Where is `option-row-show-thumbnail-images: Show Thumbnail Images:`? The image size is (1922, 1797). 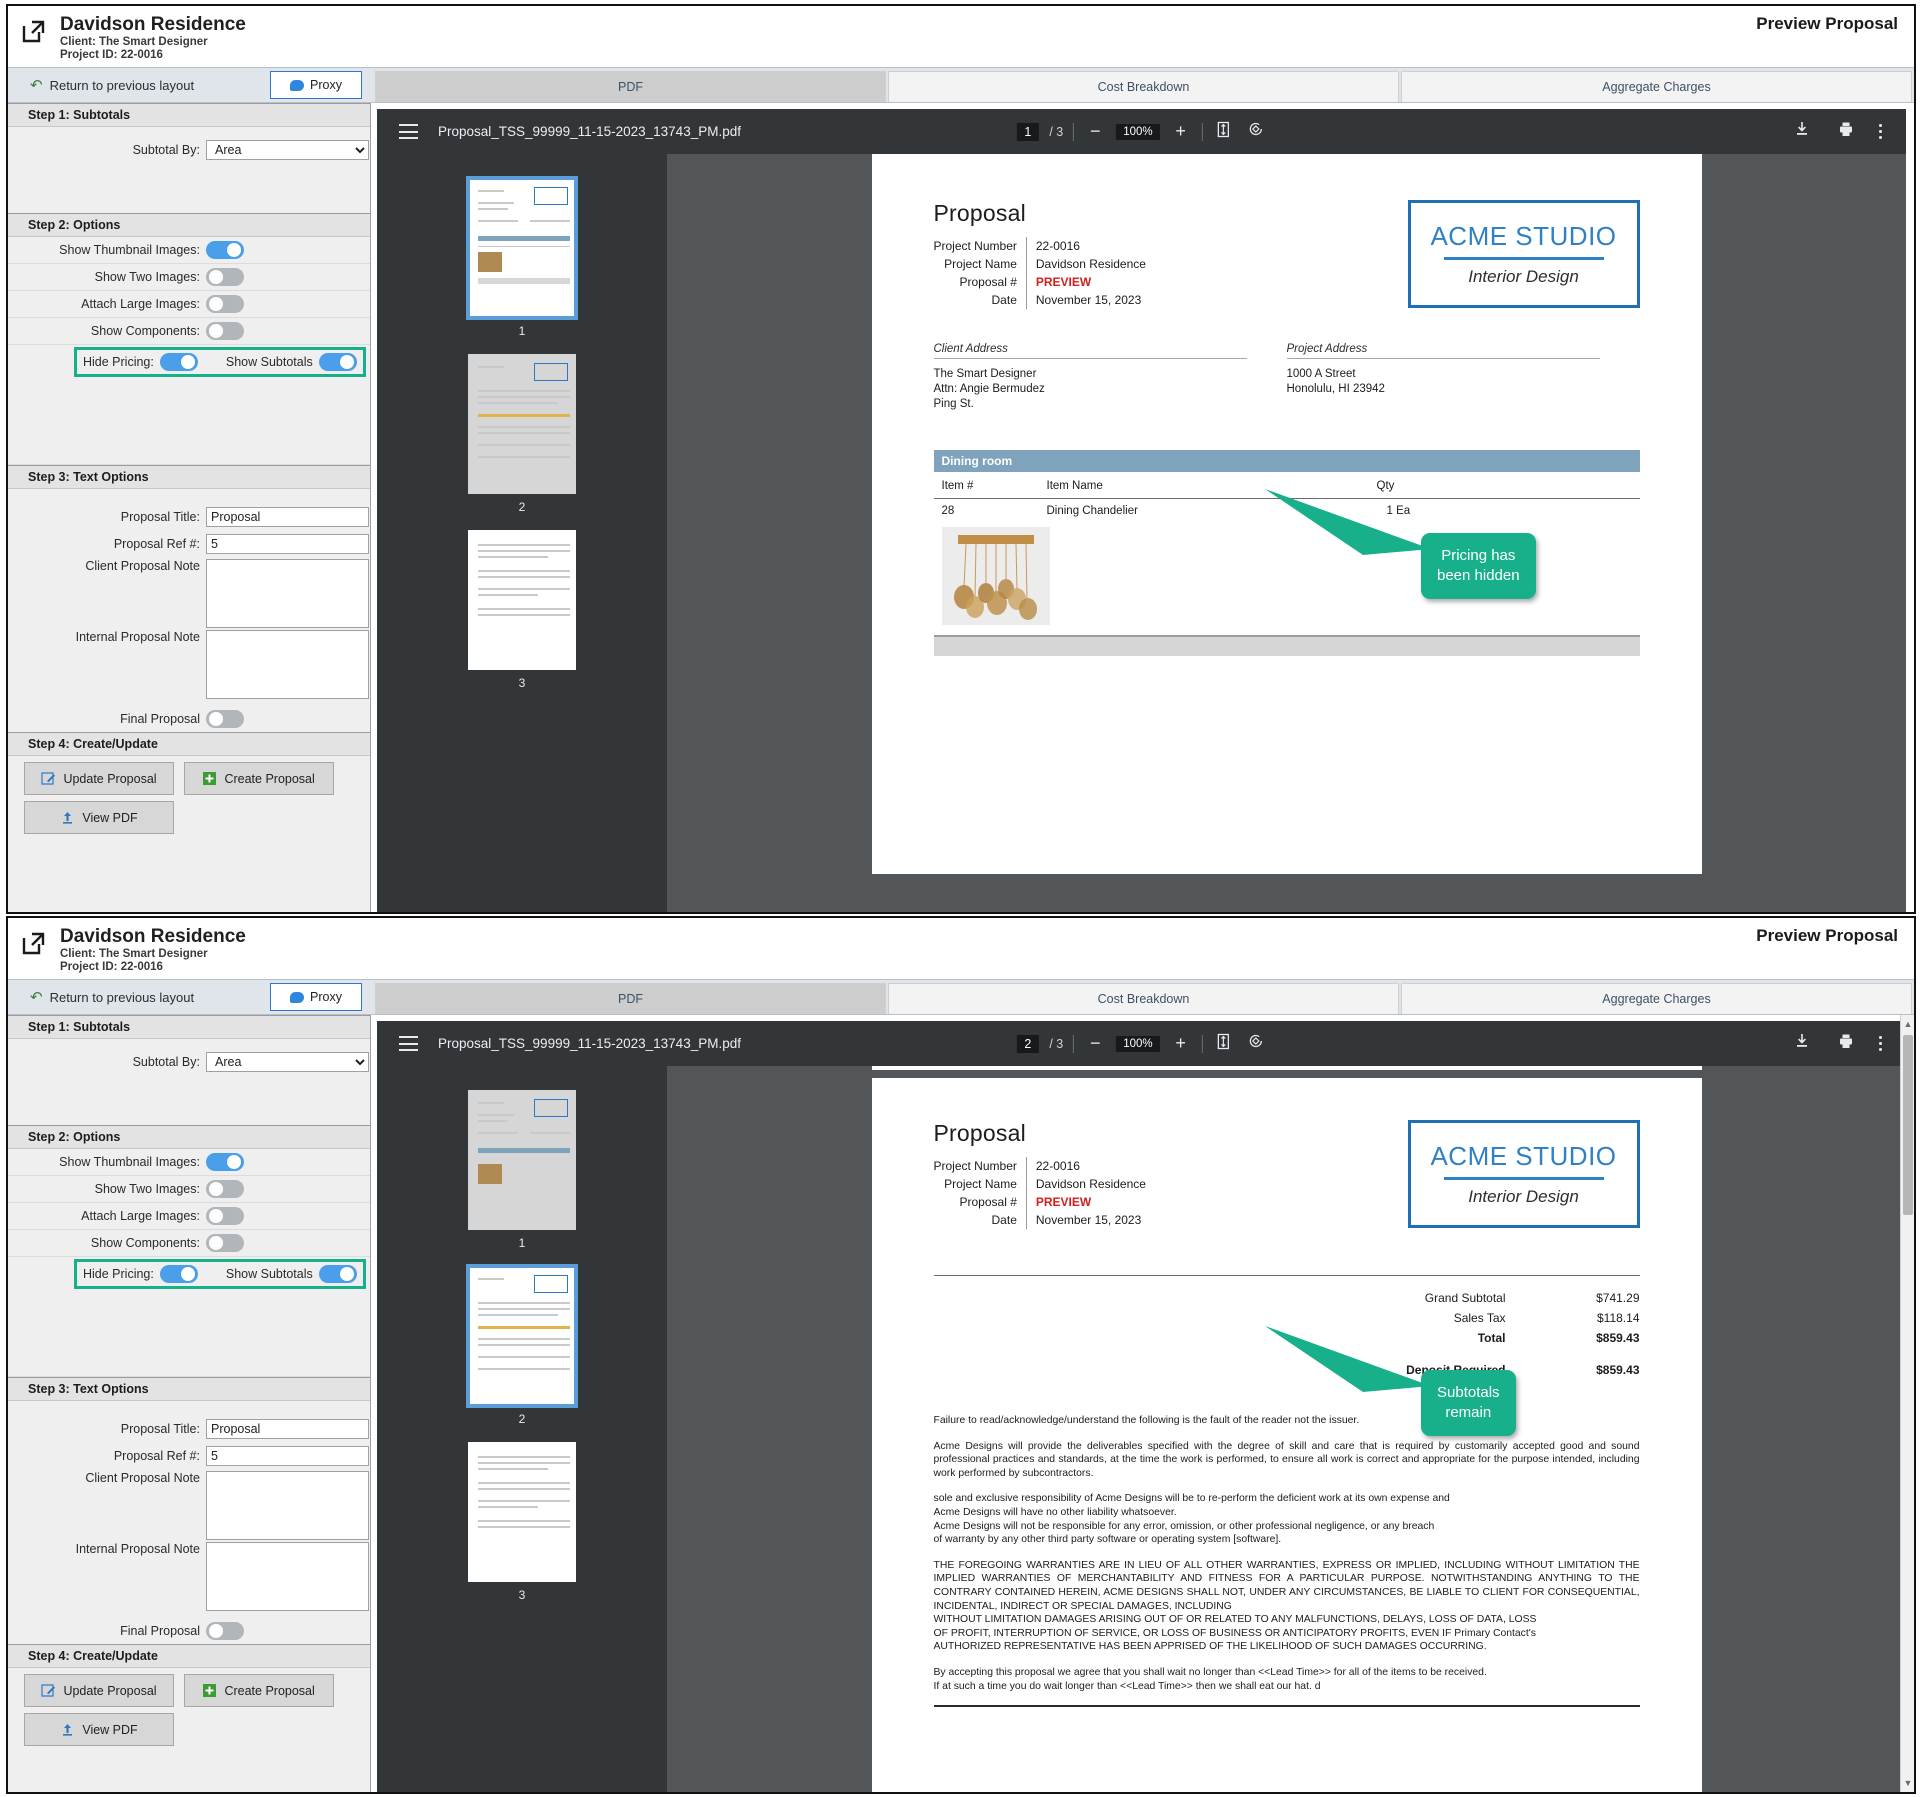 option-row-show-thumbnail-images: Show Thumbnail Images: is located at coordinates (189, 1162).